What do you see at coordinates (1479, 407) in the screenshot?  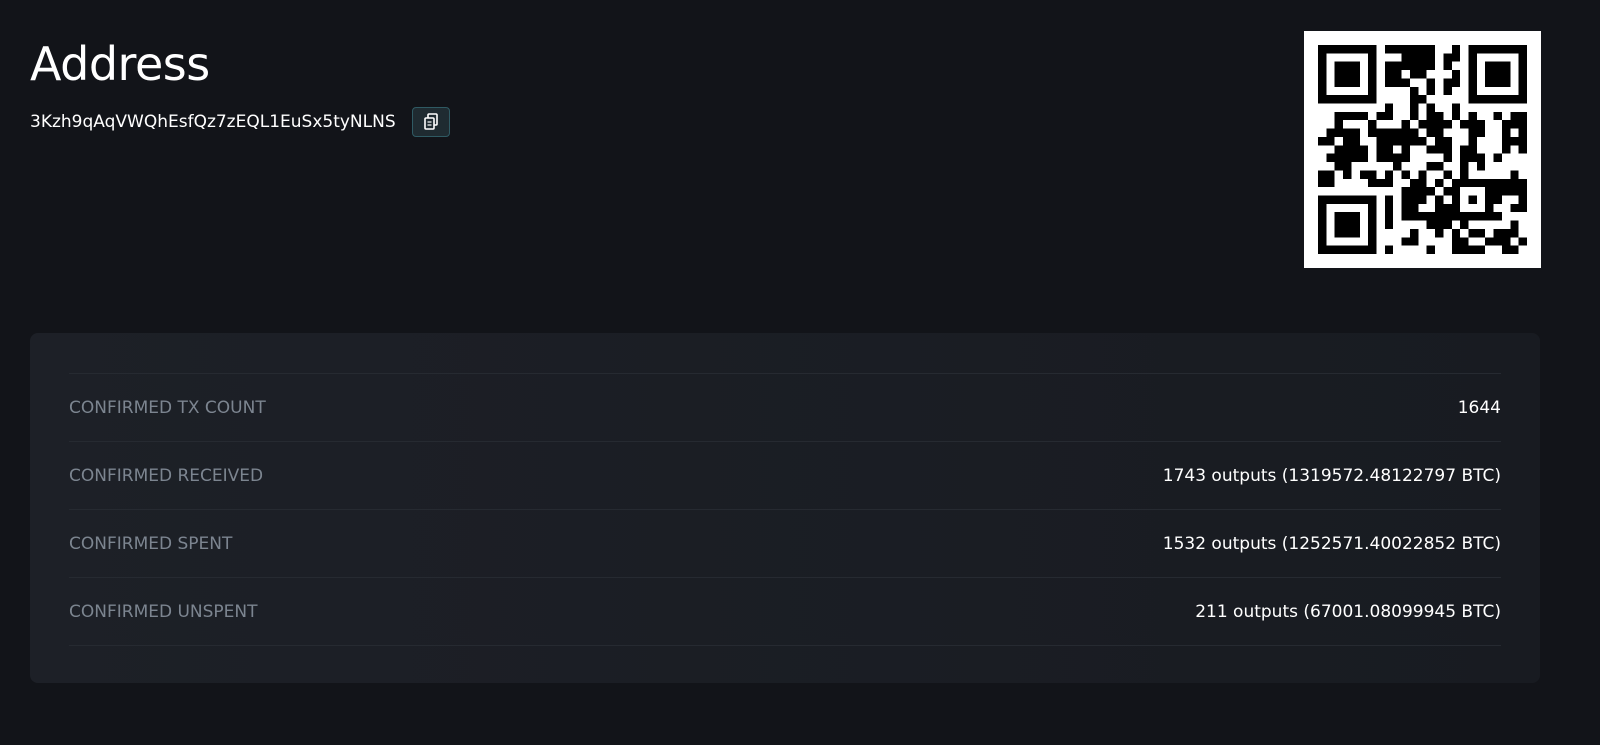 I see `stat-value: 1644` at bounding box center [1479, 407].